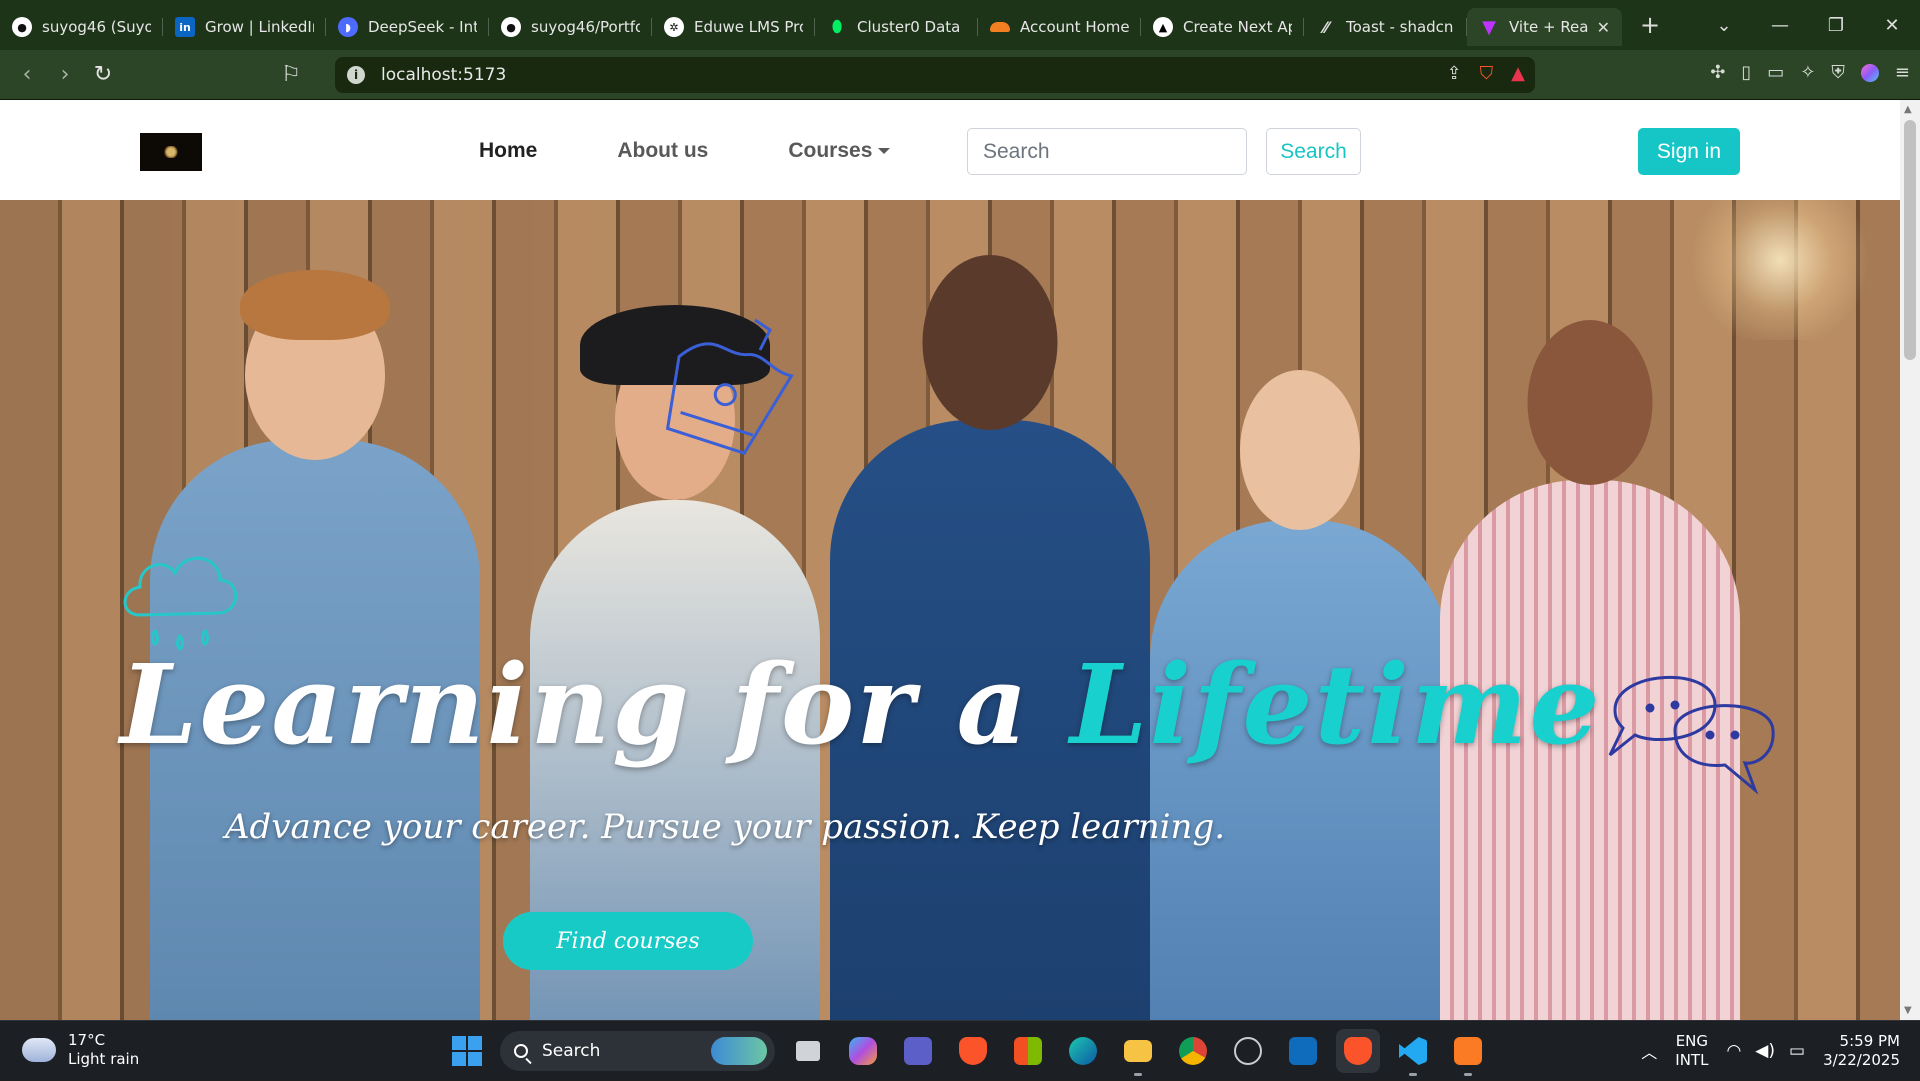  I want to click on scroll-down-arrow-icon: ▼, so click(1908, 1010).